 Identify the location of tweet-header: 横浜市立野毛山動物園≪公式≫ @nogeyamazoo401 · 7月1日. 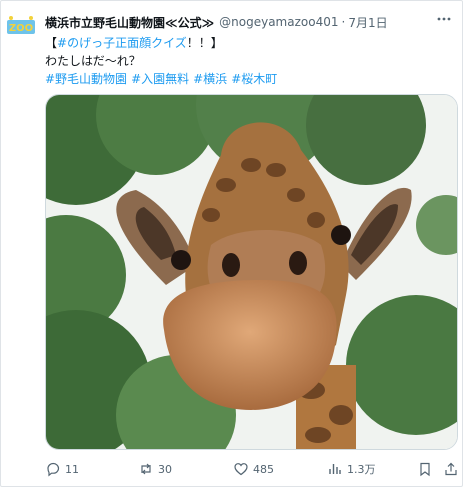
(250, 22).